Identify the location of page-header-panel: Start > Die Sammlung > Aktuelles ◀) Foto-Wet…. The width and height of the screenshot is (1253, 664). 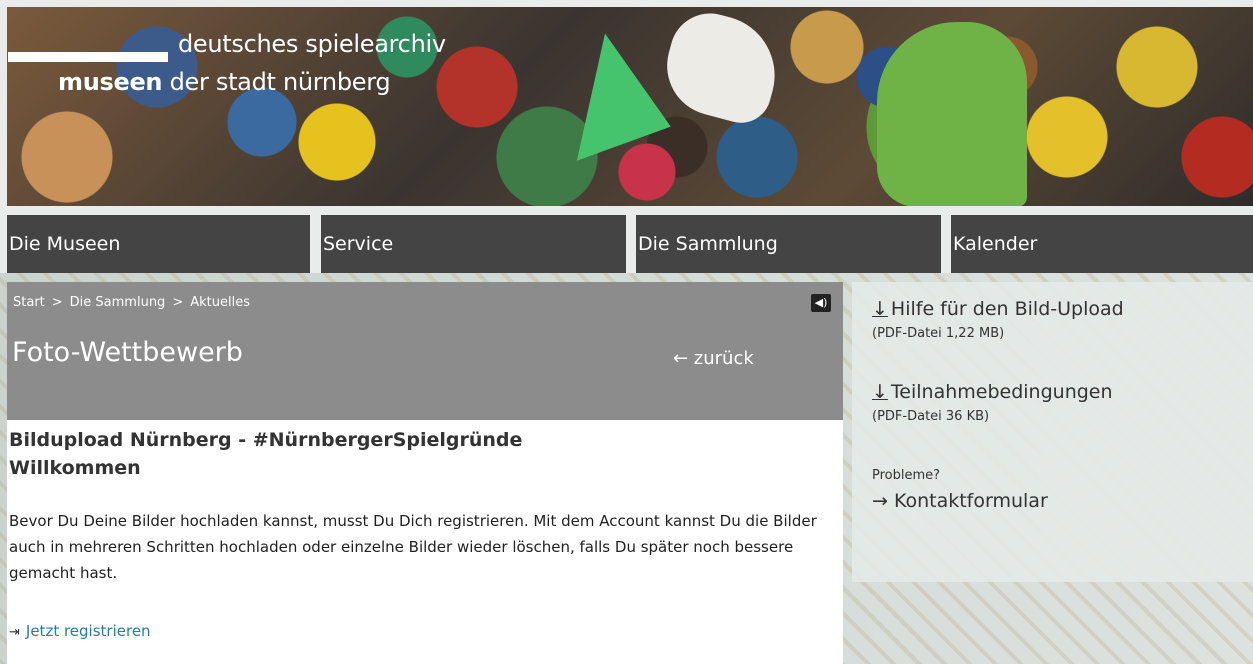
(425, 351).